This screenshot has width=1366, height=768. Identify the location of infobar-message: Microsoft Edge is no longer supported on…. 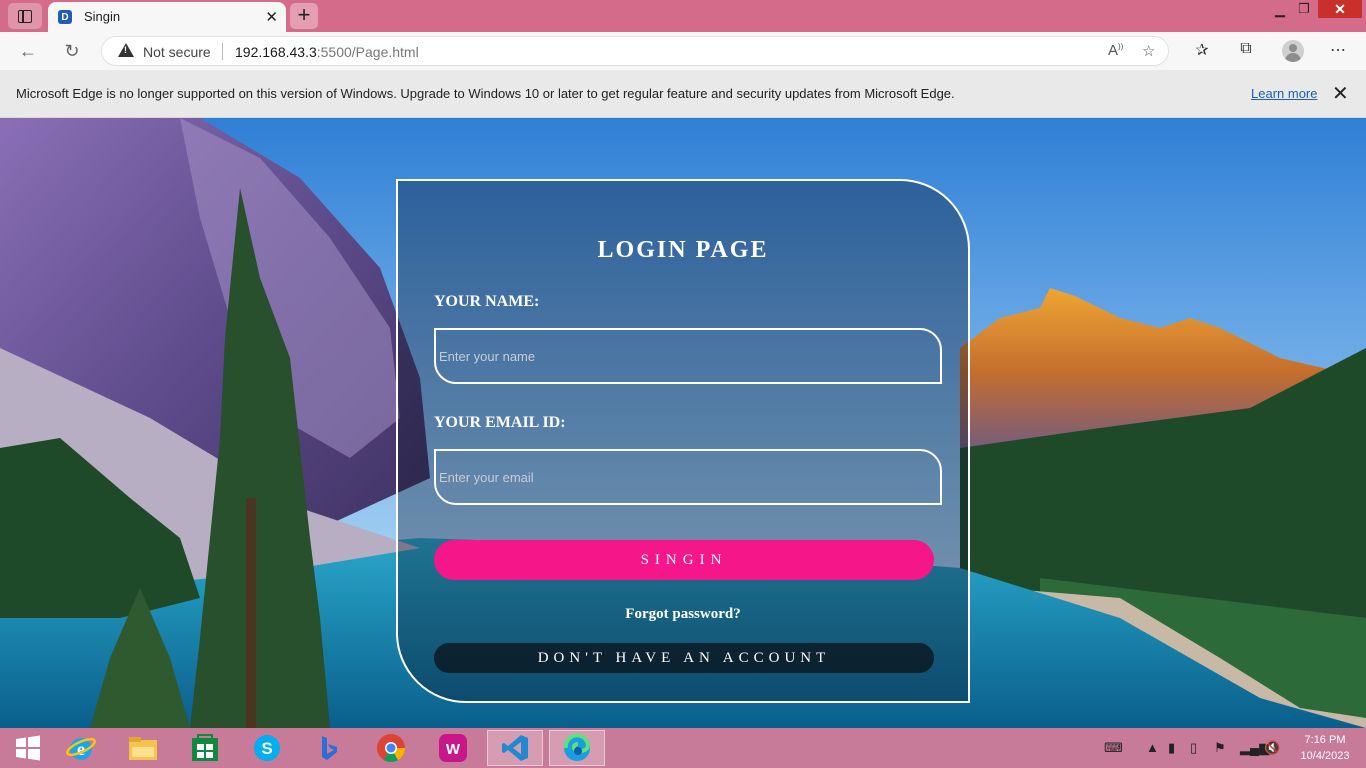
(485, 93).